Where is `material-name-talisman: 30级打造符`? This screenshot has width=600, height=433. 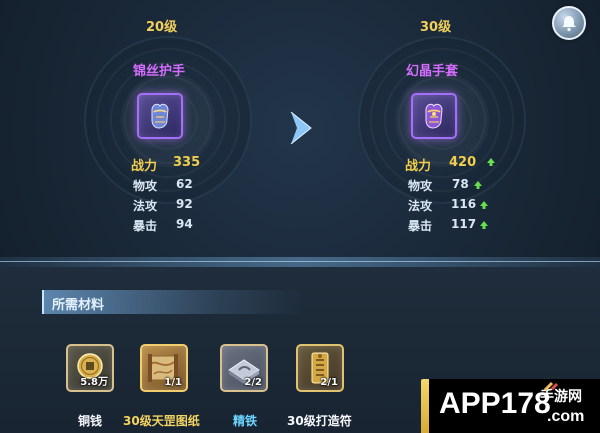 material-name-talisman: 30级打造符 is located at coordinates (319, 421).